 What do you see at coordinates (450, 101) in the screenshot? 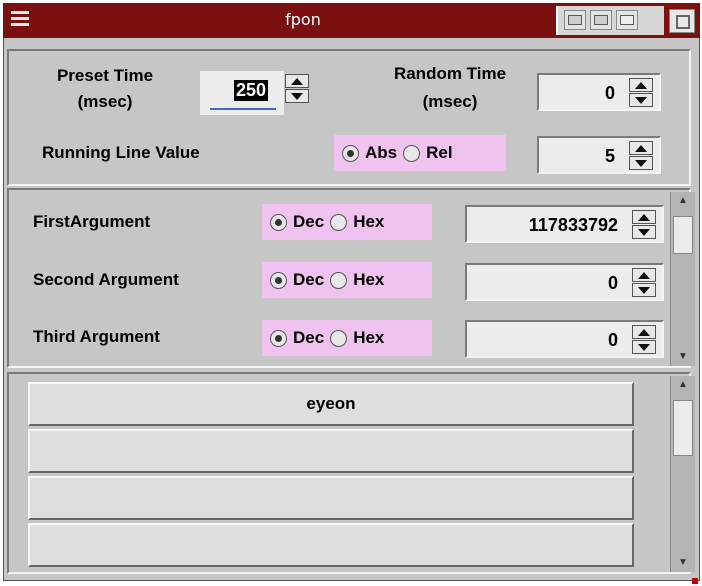
I see `random-time-unit: (msec)` at bounding box center [450, 101].